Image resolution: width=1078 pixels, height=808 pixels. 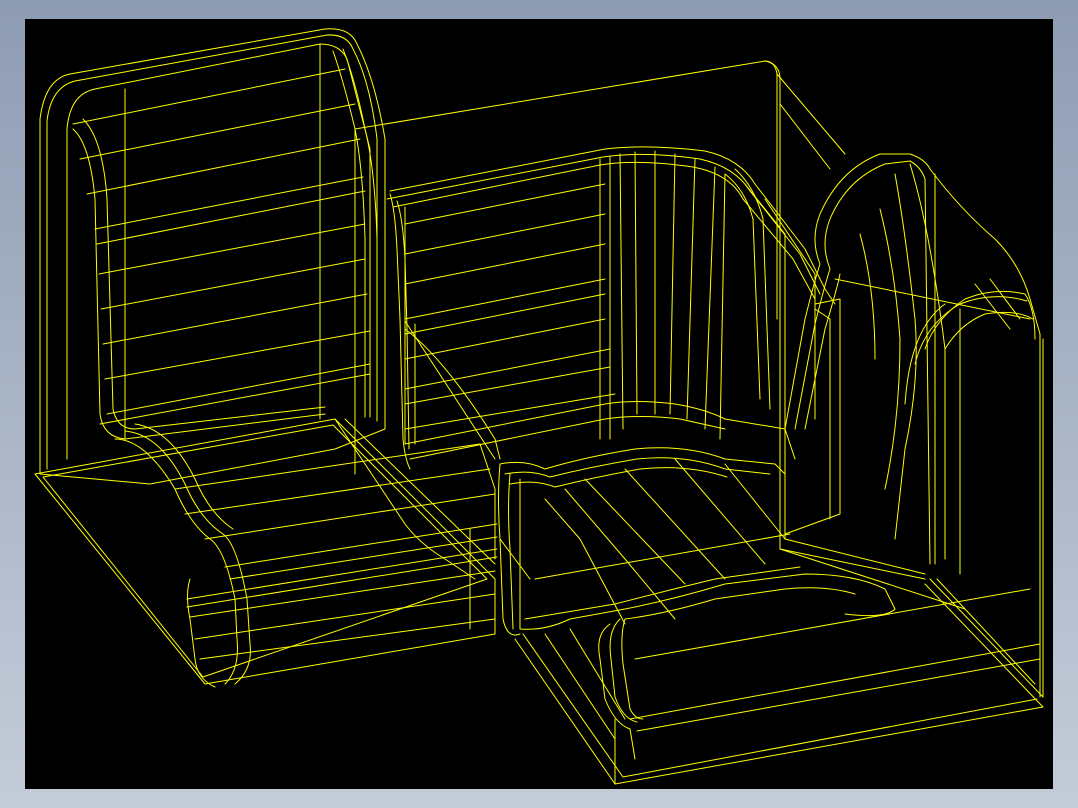 I want to click on seat-cushion-left, so click(x=266, y=553).